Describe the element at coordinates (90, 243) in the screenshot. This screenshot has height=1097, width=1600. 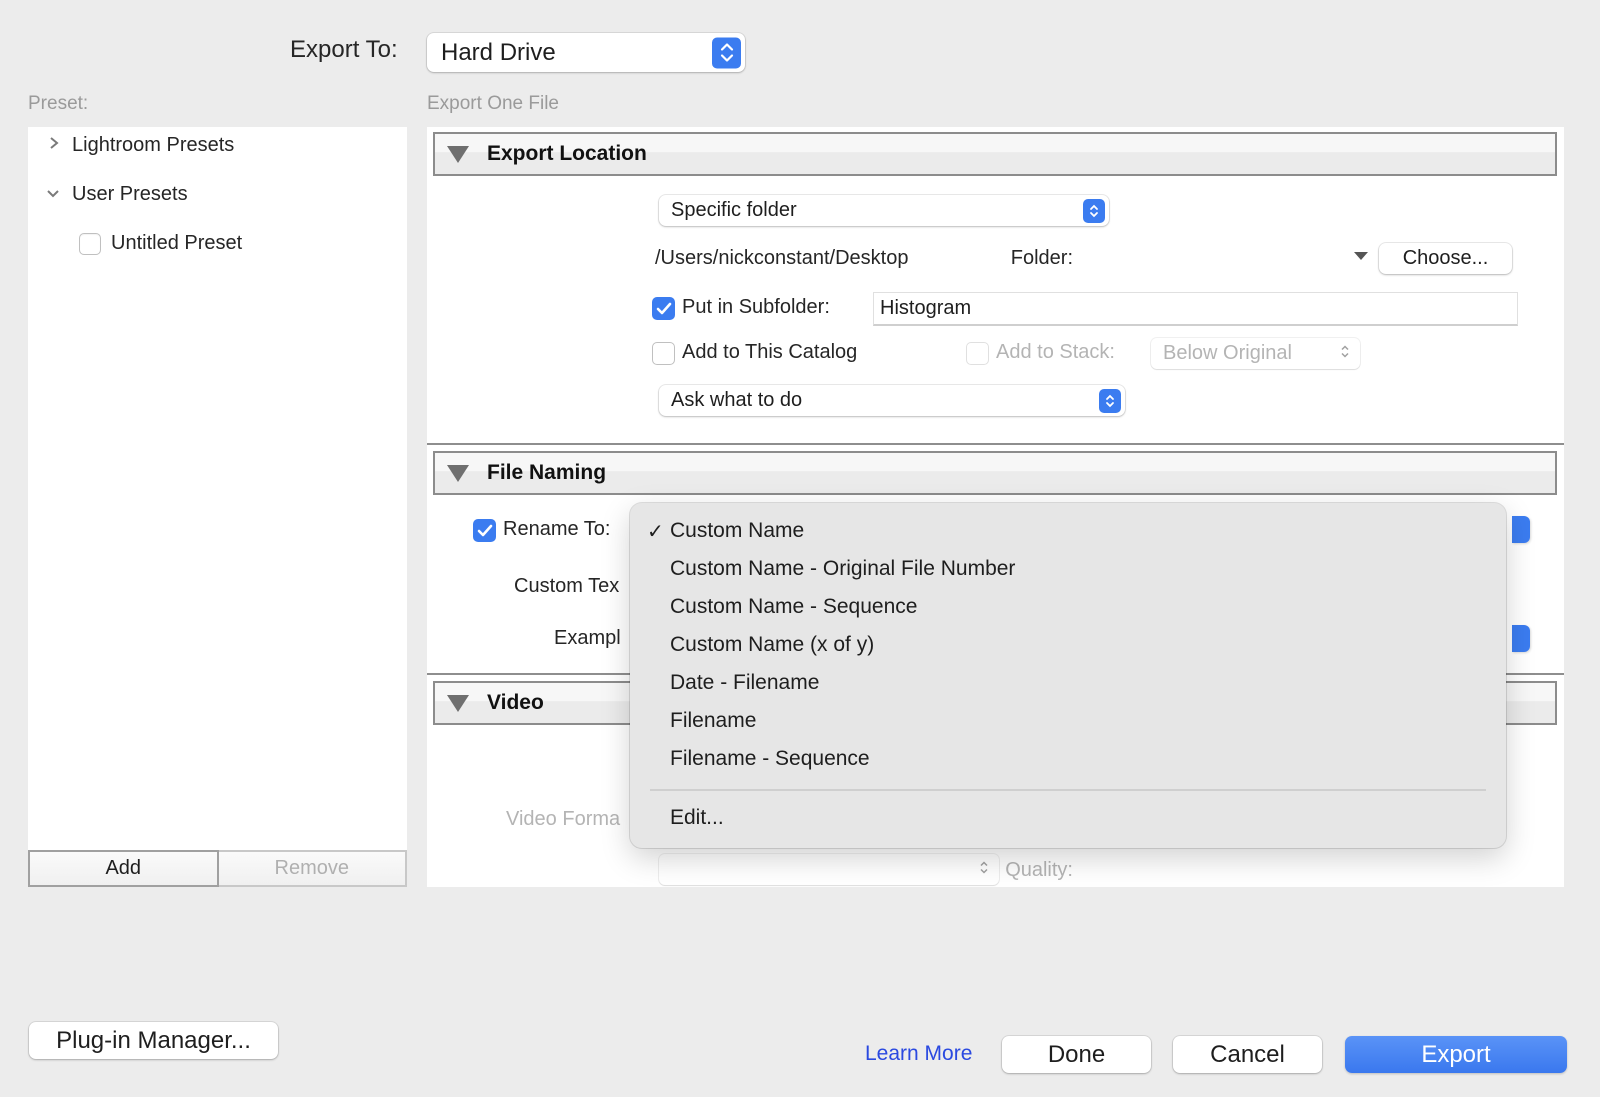
I see `preset-checkbox` at that location.